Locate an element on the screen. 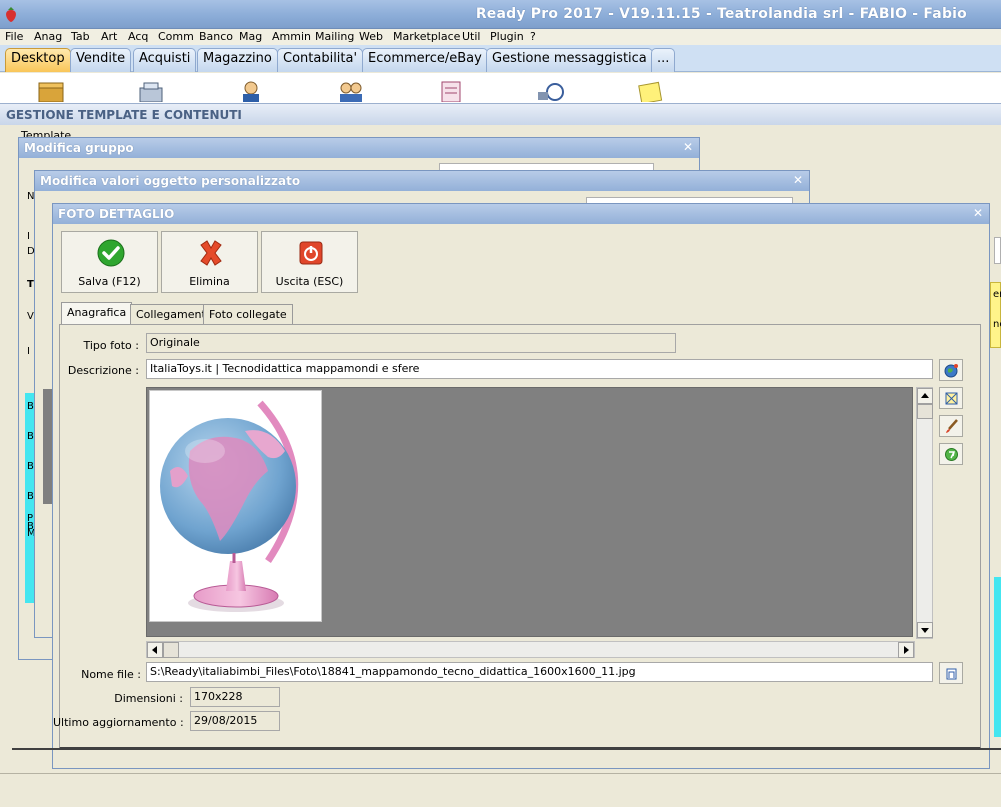 This screenshot has width=1001, height=807. status-bar is located at coordinates (500, 790).